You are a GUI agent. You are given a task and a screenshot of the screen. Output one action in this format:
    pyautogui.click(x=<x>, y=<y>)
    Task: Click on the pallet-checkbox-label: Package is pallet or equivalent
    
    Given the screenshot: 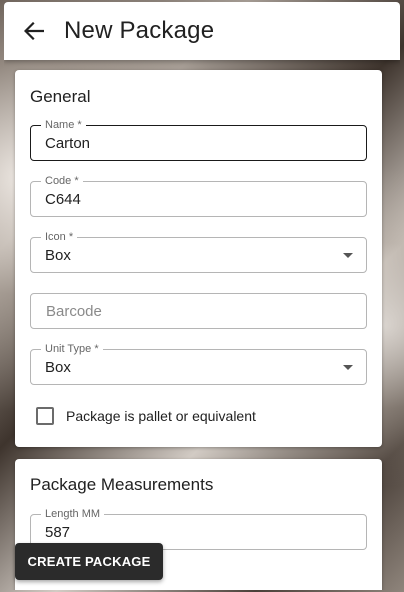 What is the action you would take?
    pyautogui.click(x=161, y=416)
    